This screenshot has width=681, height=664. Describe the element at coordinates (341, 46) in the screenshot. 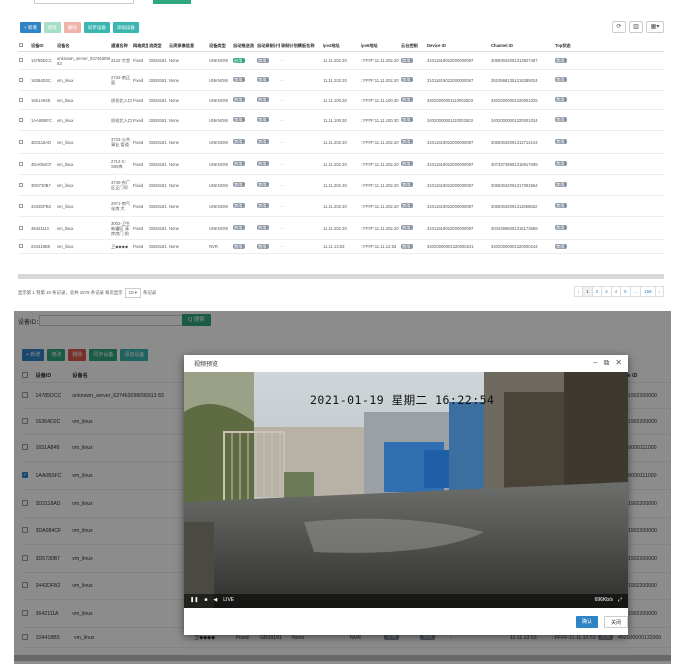

I see `column-header: ipv4地址` at that location.